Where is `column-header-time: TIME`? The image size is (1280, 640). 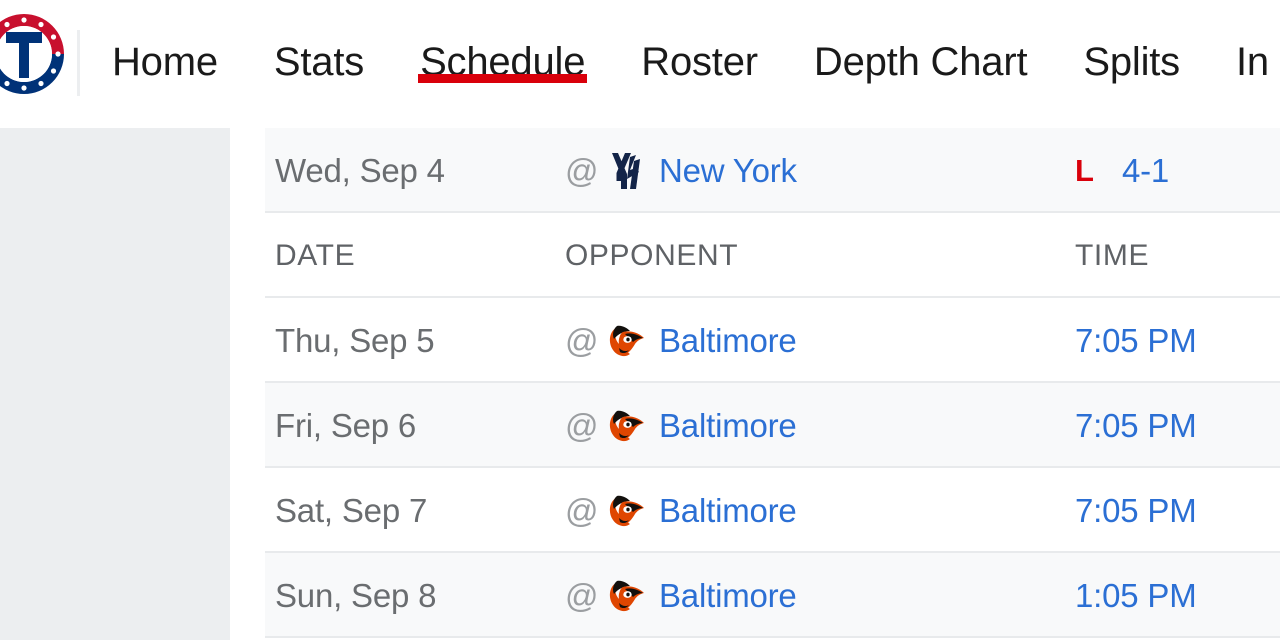 column-header-time: TIME is located at coordinates (1112, 255).